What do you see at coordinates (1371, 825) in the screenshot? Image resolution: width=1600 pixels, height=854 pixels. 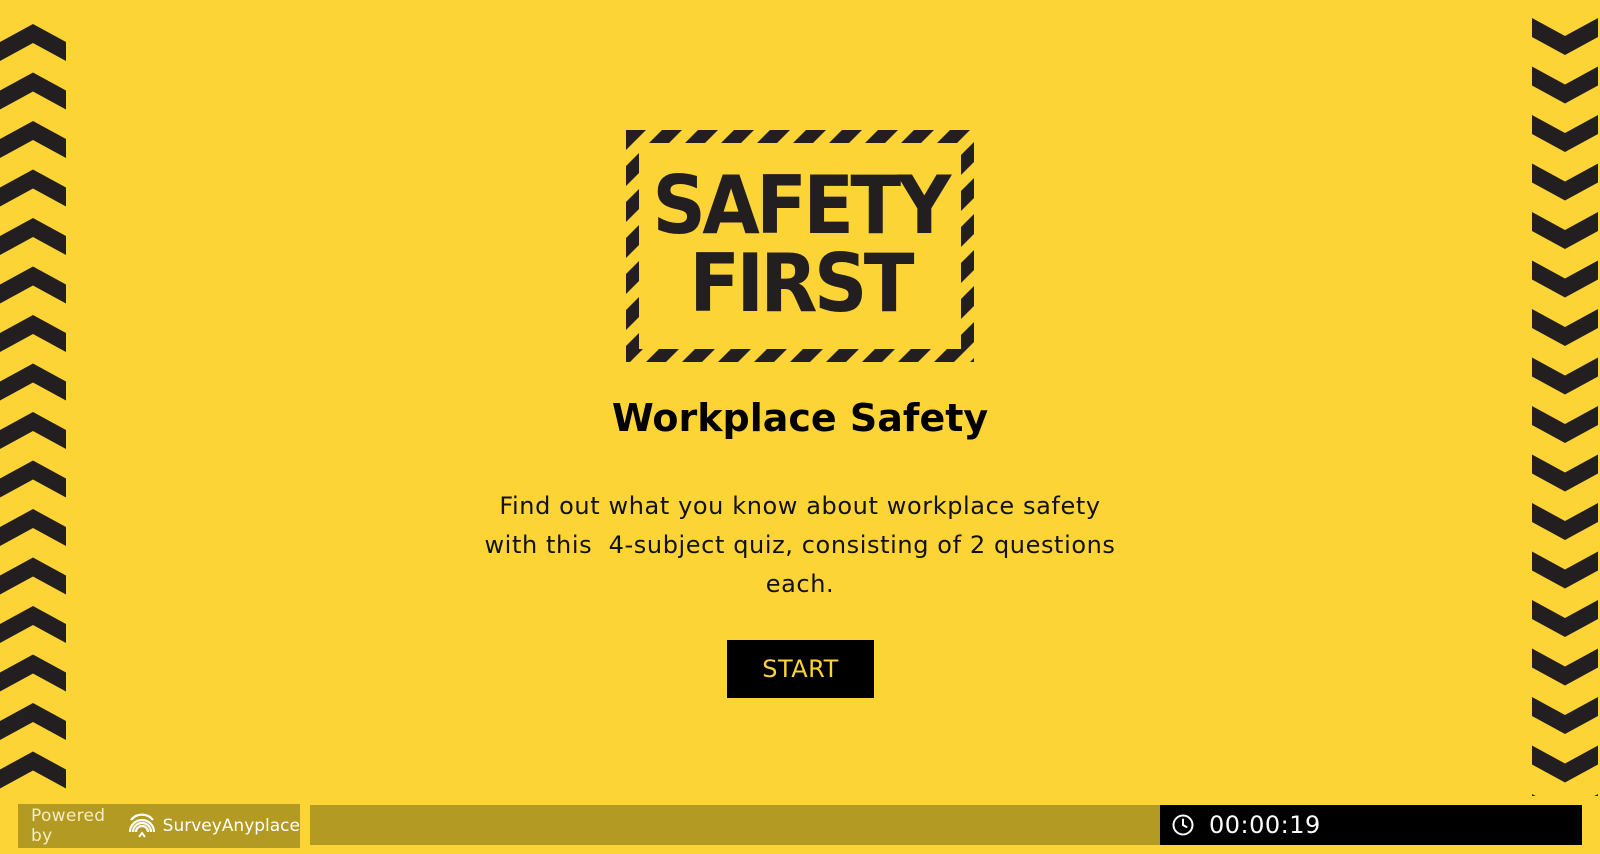 I see `quiz-timer: 00:00:19` at bounding box center [1371, 825].